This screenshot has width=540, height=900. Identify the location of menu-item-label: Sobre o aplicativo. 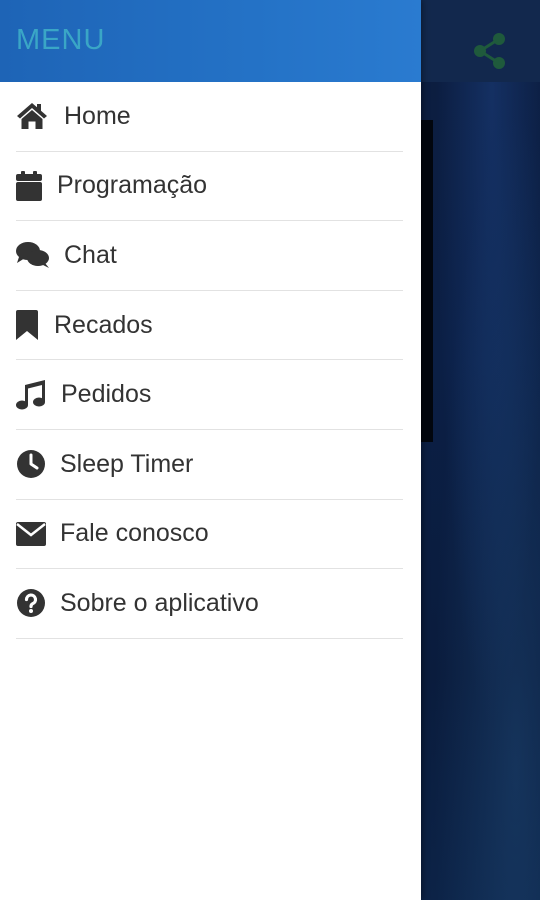
(159, 602).